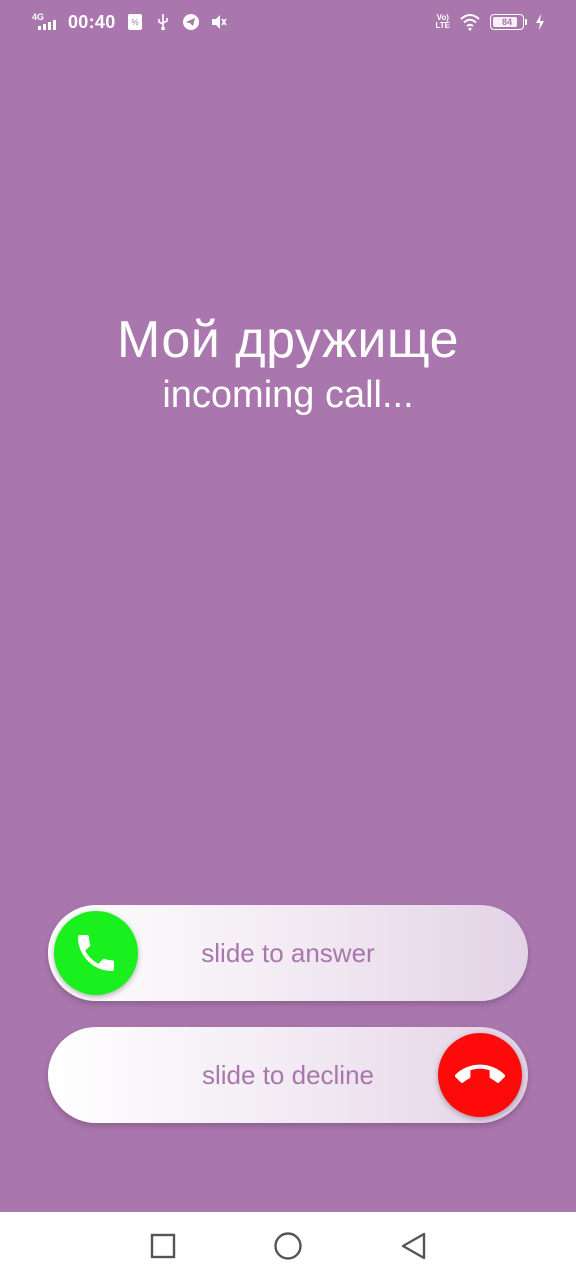 This screenshot has height=1280, width=576. I want to click on hang-up-icon, so click(480, 1073).